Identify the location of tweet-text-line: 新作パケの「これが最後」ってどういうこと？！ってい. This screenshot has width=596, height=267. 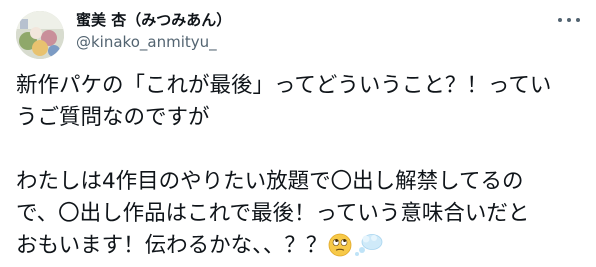
(284, 85).